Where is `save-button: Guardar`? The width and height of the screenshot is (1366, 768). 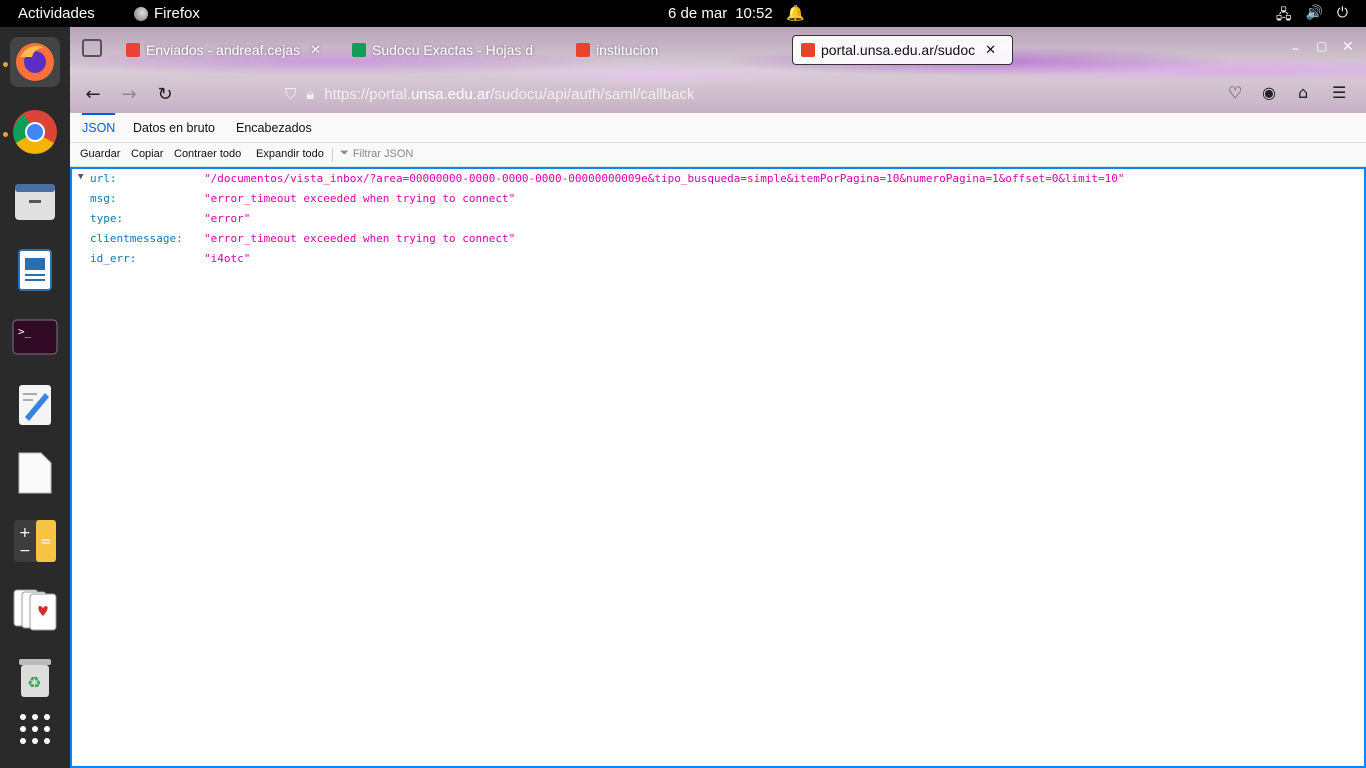
save-button: Guardar is located at coordinates (100, 154).